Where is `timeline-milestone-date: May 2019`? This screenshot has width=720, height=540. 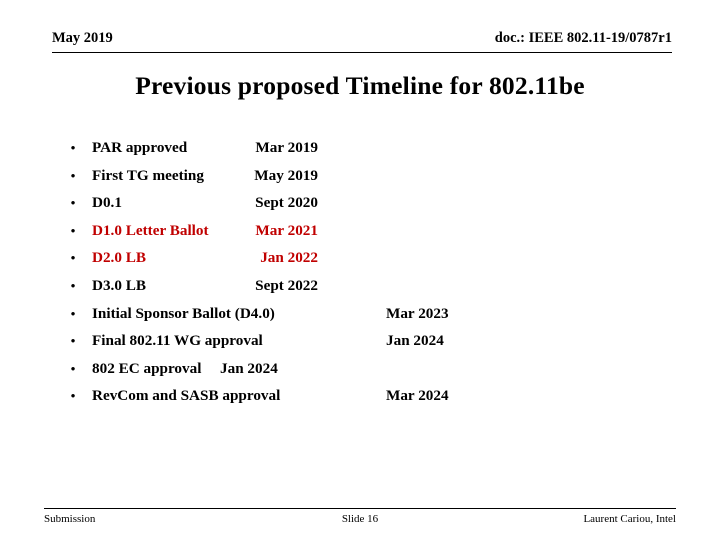 timeline-milestone-date: May 2019 is located at coordinates (286, 175).